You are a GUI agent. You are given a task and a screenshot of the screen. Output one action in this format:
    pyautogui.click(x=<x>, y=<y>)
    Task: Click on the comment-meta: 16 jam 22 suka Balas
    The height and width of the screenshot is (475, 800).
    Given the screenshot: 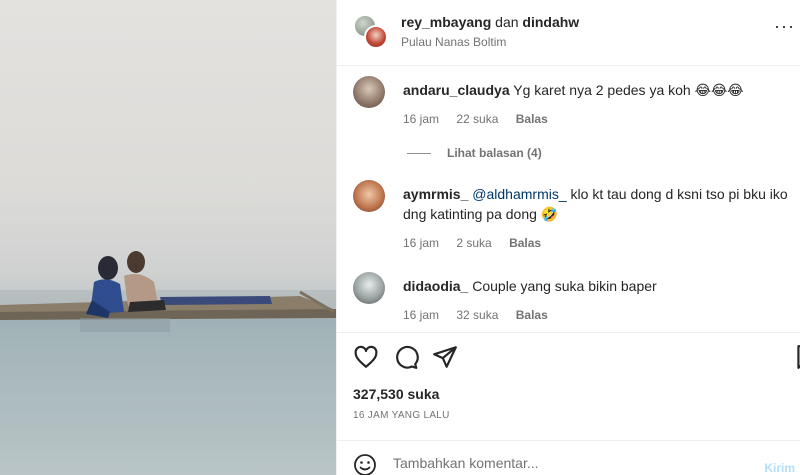 What is the action you would take?
    pyautogui.click(x=482, y=119)
    